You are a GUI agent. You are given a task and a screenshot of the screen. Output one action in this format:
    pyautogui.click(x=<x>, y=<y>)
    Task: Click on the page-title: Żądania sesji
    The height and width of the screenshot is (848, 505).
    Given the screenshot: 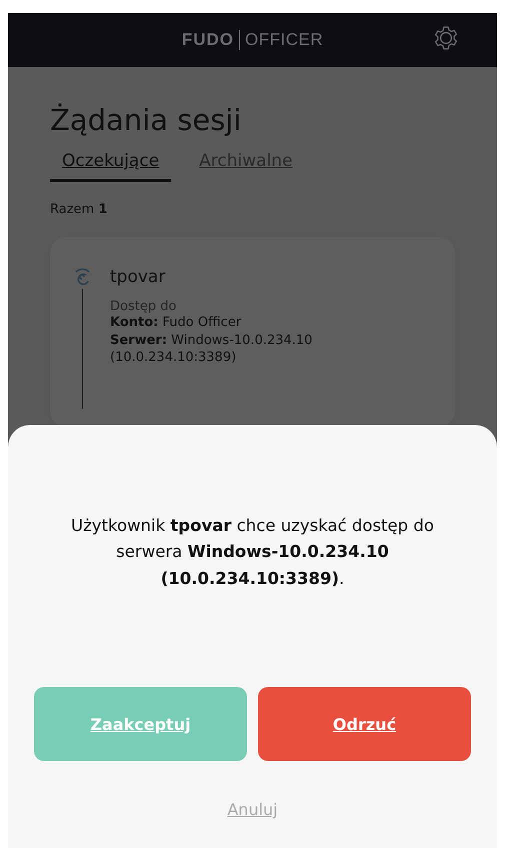 What is the action you would take?
    pyautogui.click(x=146, y=120)
    